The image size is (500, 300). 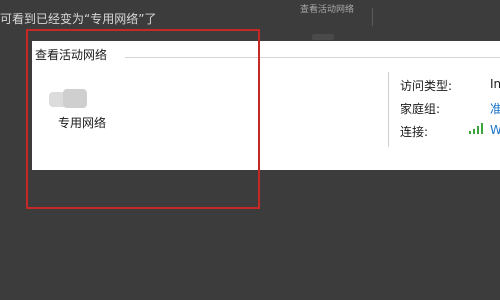 I want to click on wifi-signal-icon, so click(x=477, y=128).